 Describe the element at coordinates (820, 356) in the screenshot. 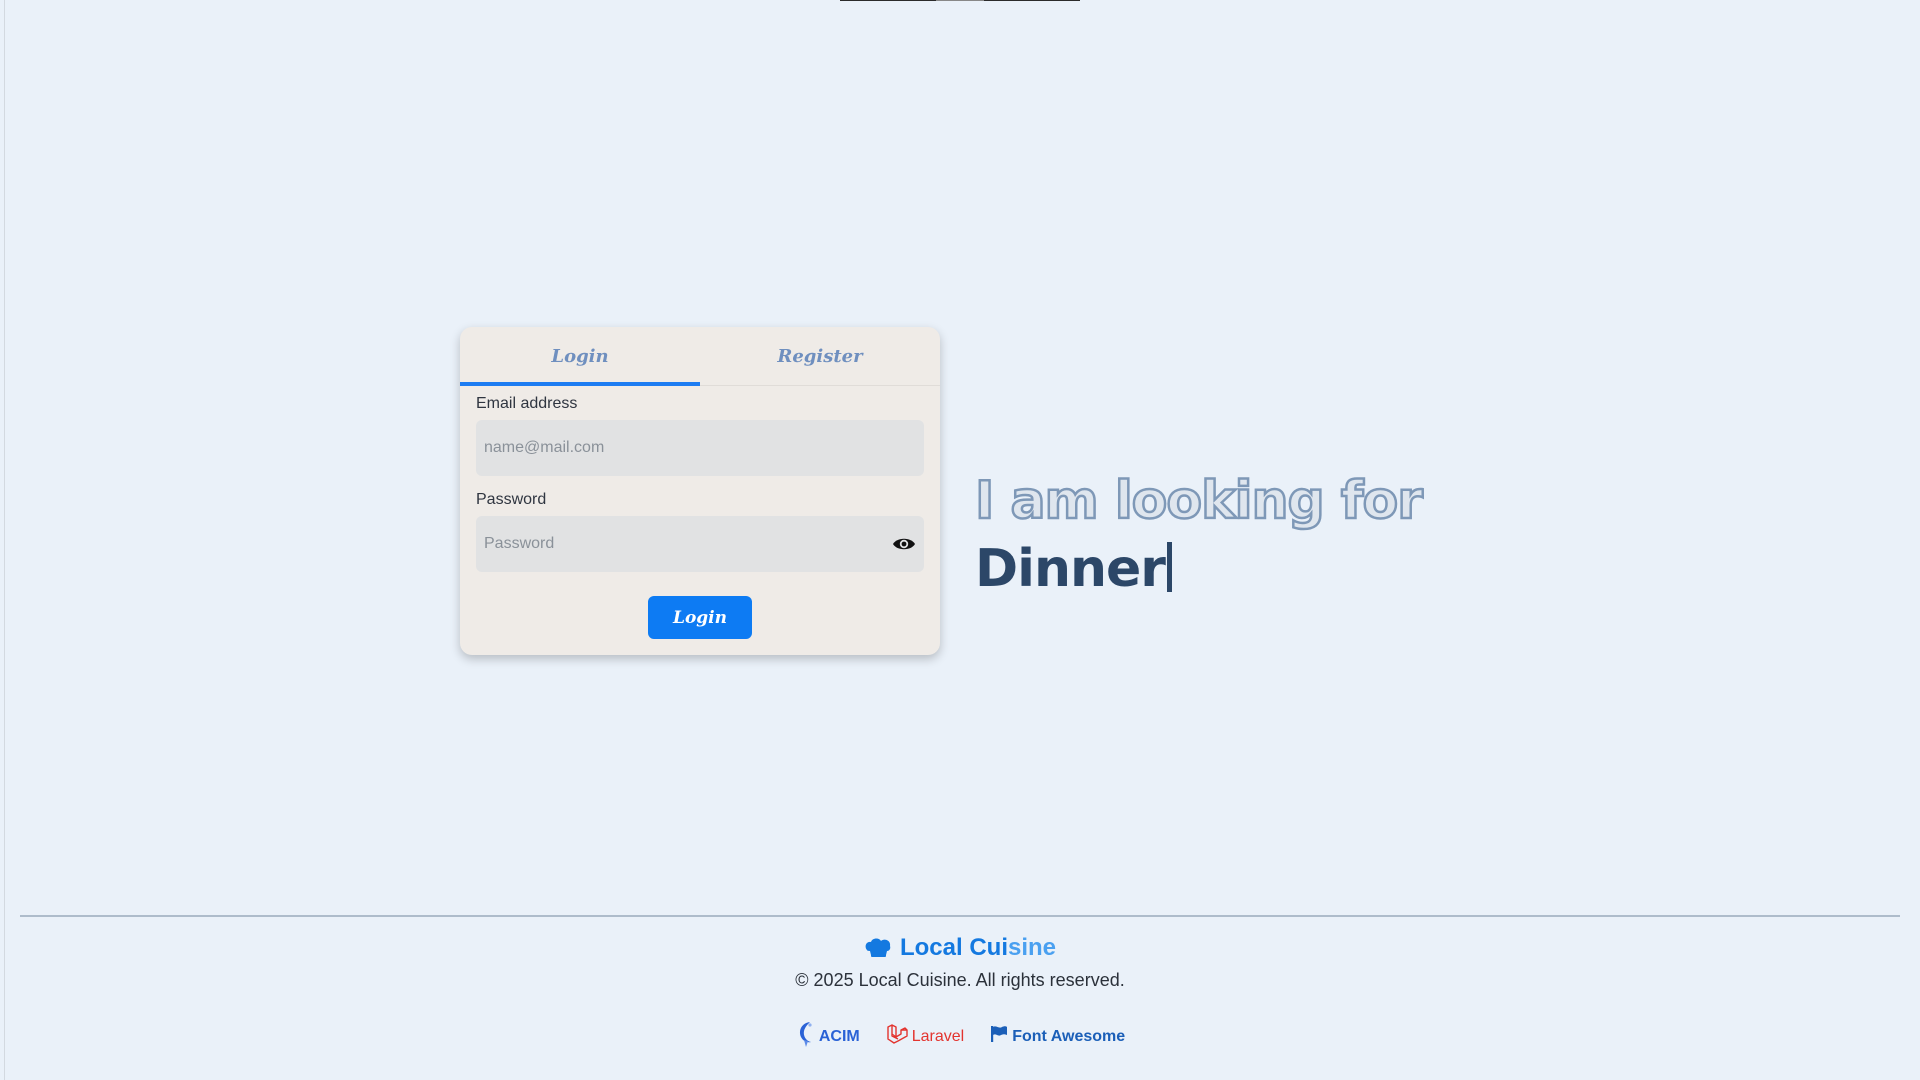

I see `tab-register: Register` at that location.